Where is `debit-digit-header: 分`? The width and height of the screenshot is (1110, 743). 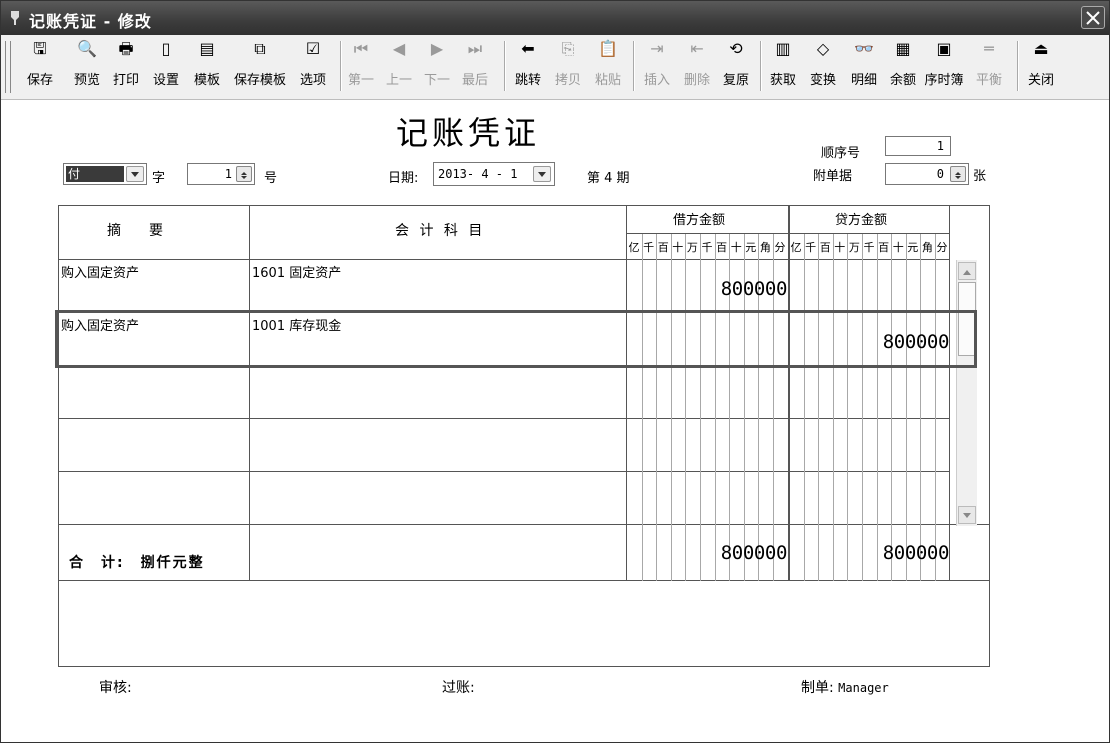
debit-digit-header: 分 is located at coordinates (780, 247).